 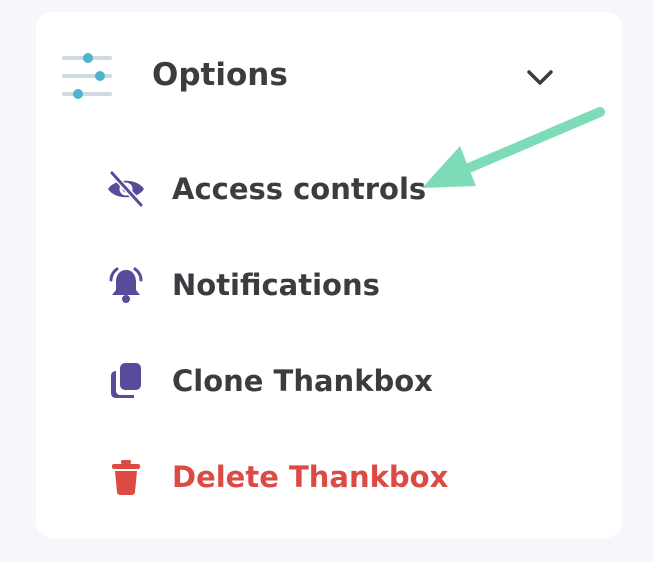 I want to click on sliders-icon, so click(x=87, y=76).